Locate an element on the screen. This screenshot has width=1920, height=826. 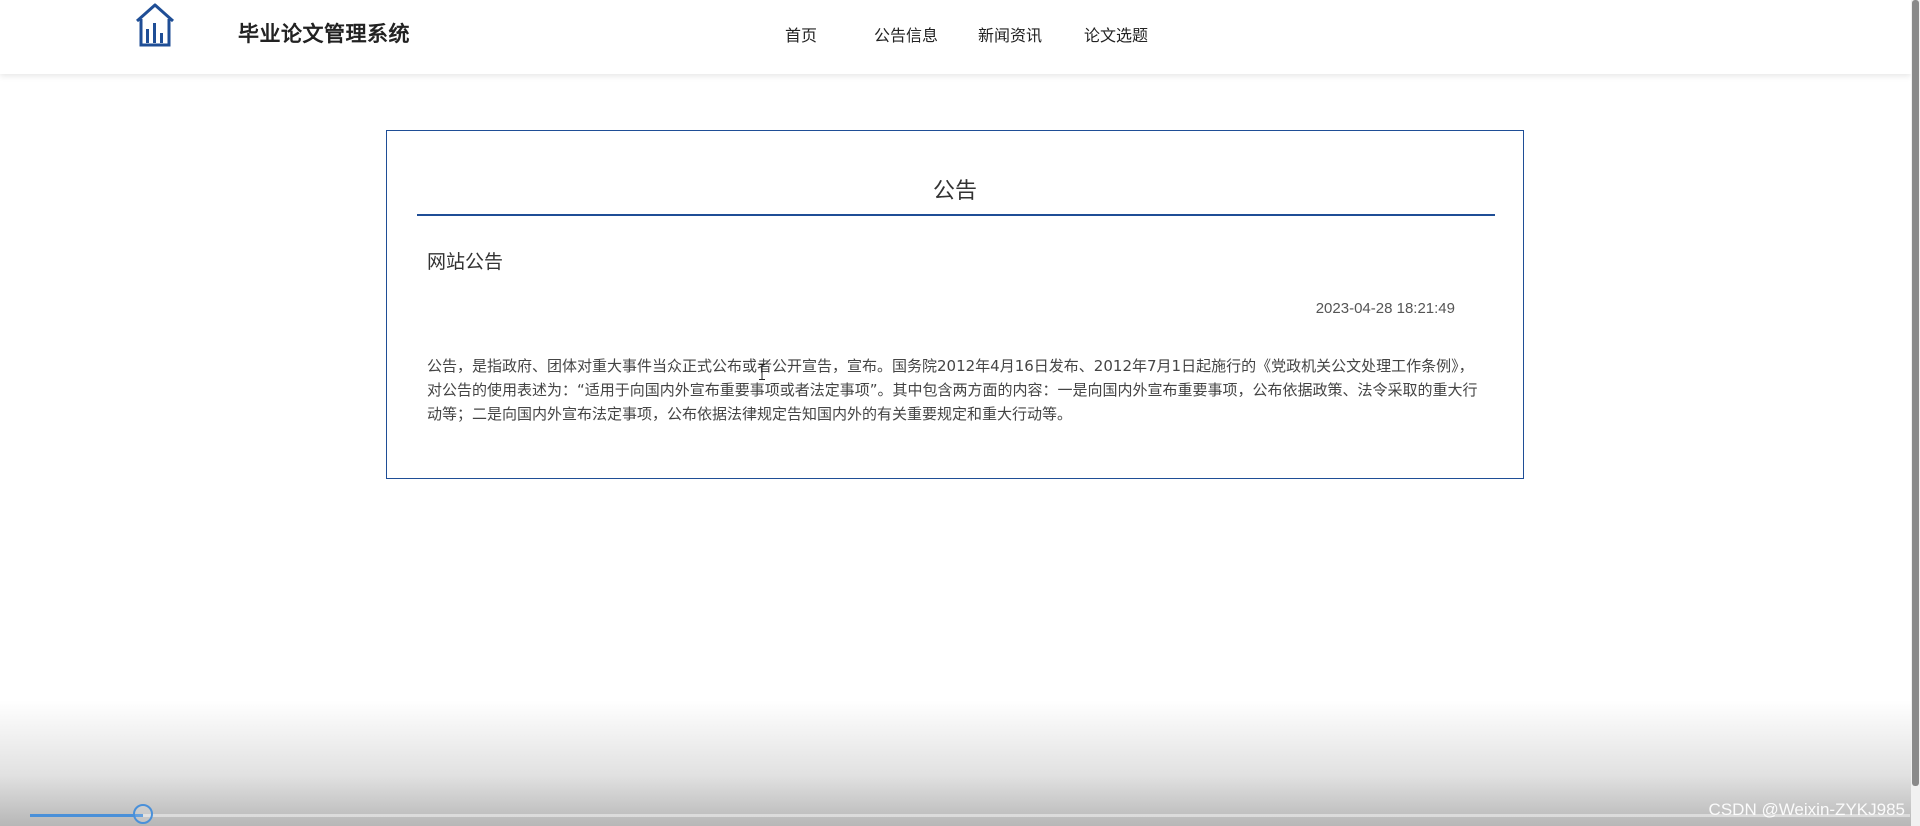
video-progress-bar is located at coordinates (970, 814).